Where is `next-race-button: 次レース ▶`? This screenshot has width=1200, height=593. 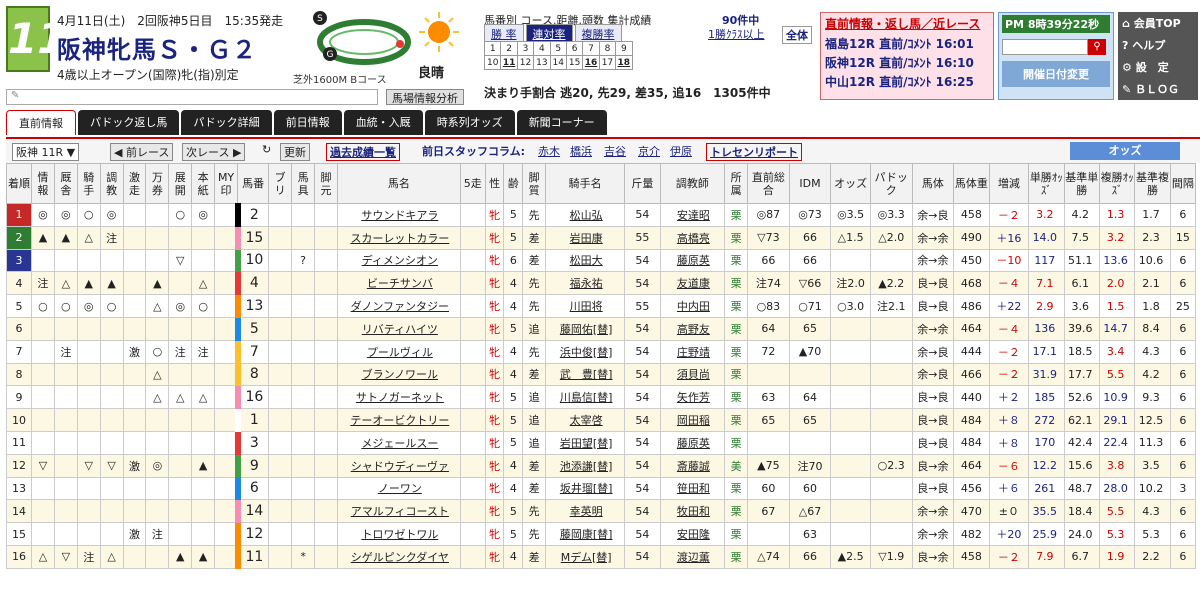 next-race-button: 次レース ▶ is located at coordinates (214, 152).